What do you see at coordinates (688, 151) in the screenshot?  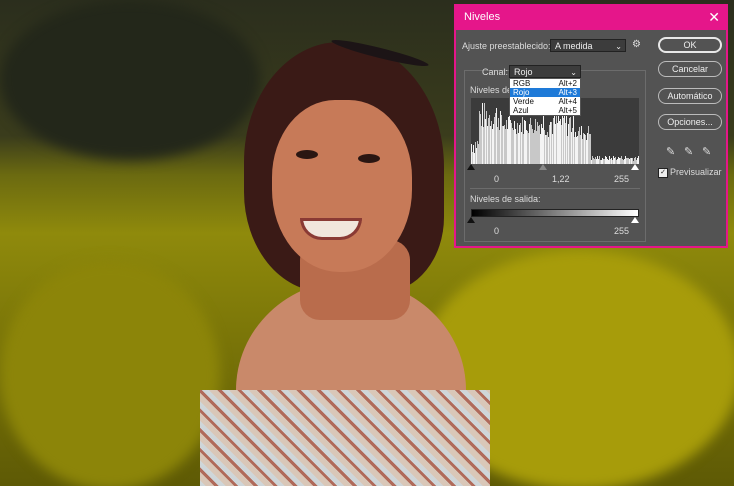 I see `gray-eyedropper-icon: ✎` at bounding box center [688, 151].